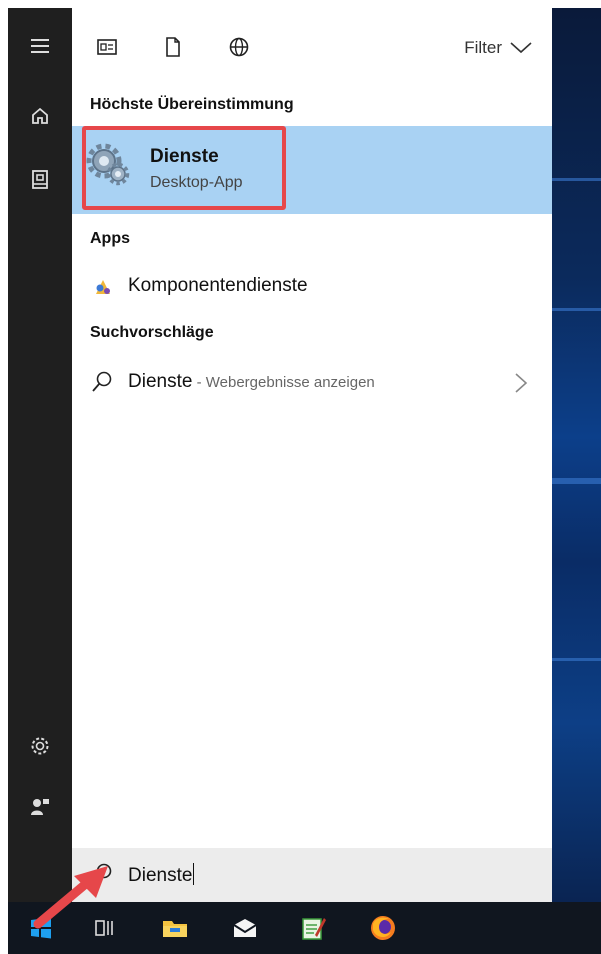 Image resolution: width=601 pixels, height=954 pixels. Describe the element at coordinates (521, 383) in the screenshot. I see `chevron-right-icon` at that location.